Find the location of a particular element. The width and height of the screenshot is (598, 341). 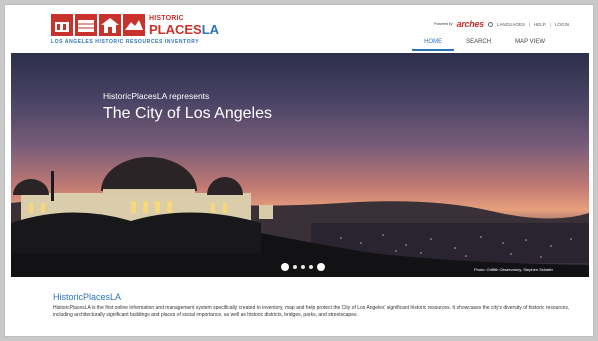

carousel-indicators is located at coordinates (303, 267).